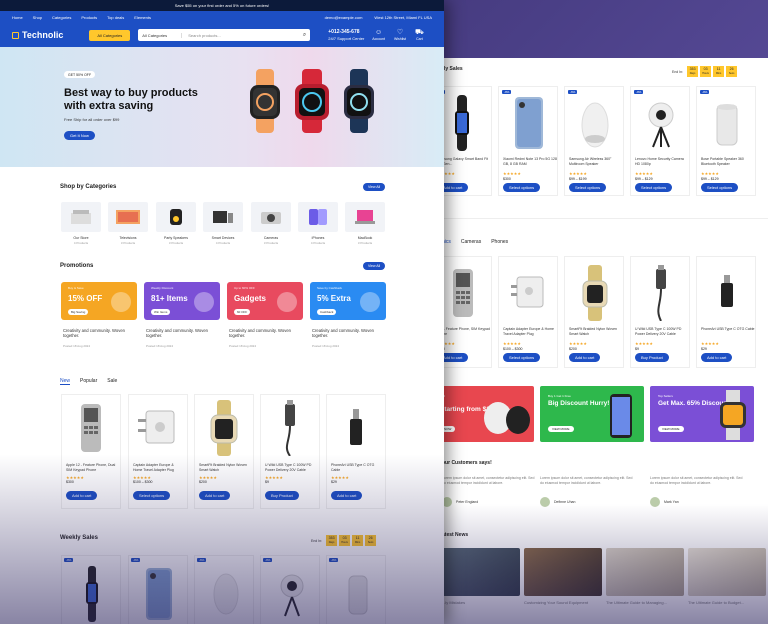  Describe the element at coordinates (304, 35) in the screenshot. I see `search-icon: ⌕` at that location.